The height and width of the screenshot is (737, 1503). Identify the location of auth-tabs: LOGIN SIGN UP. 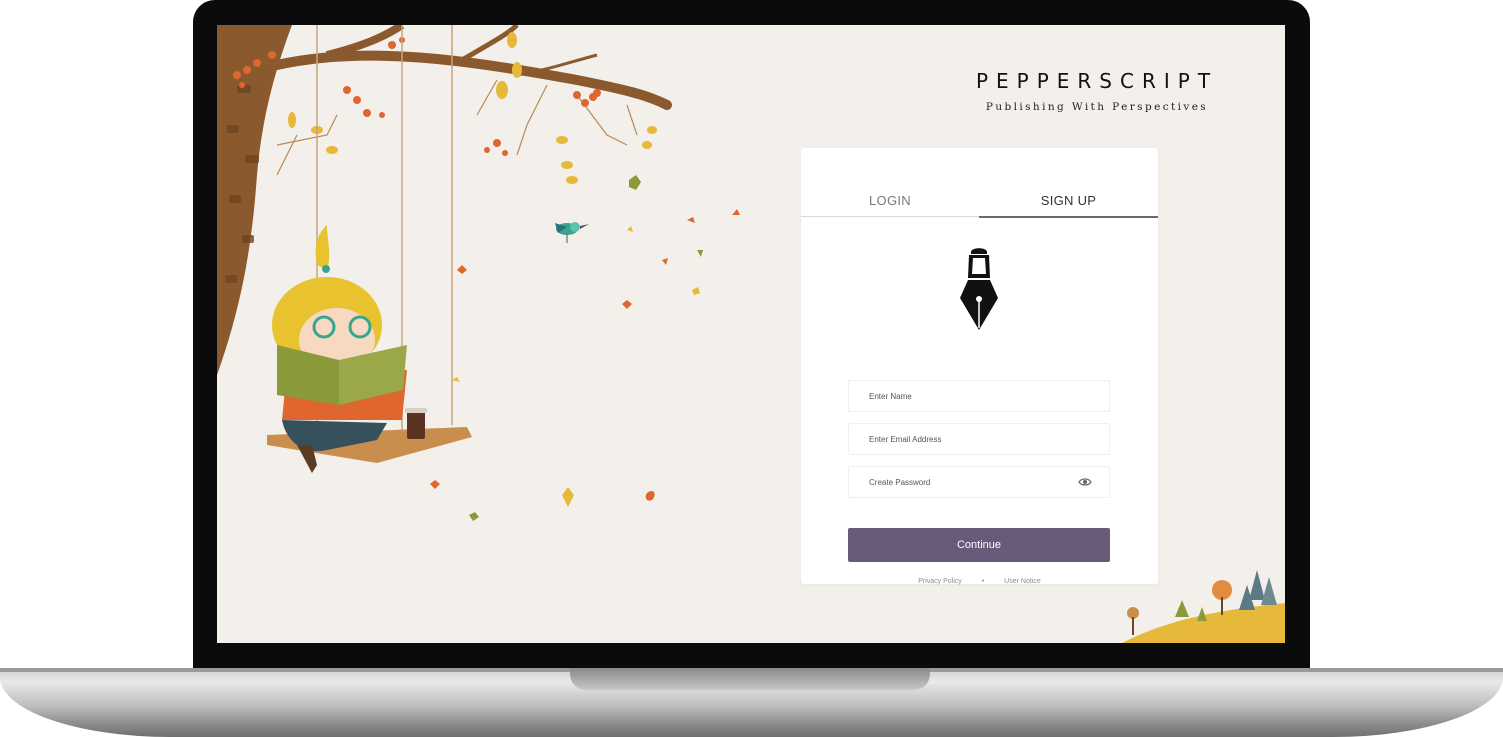
(979, 205).